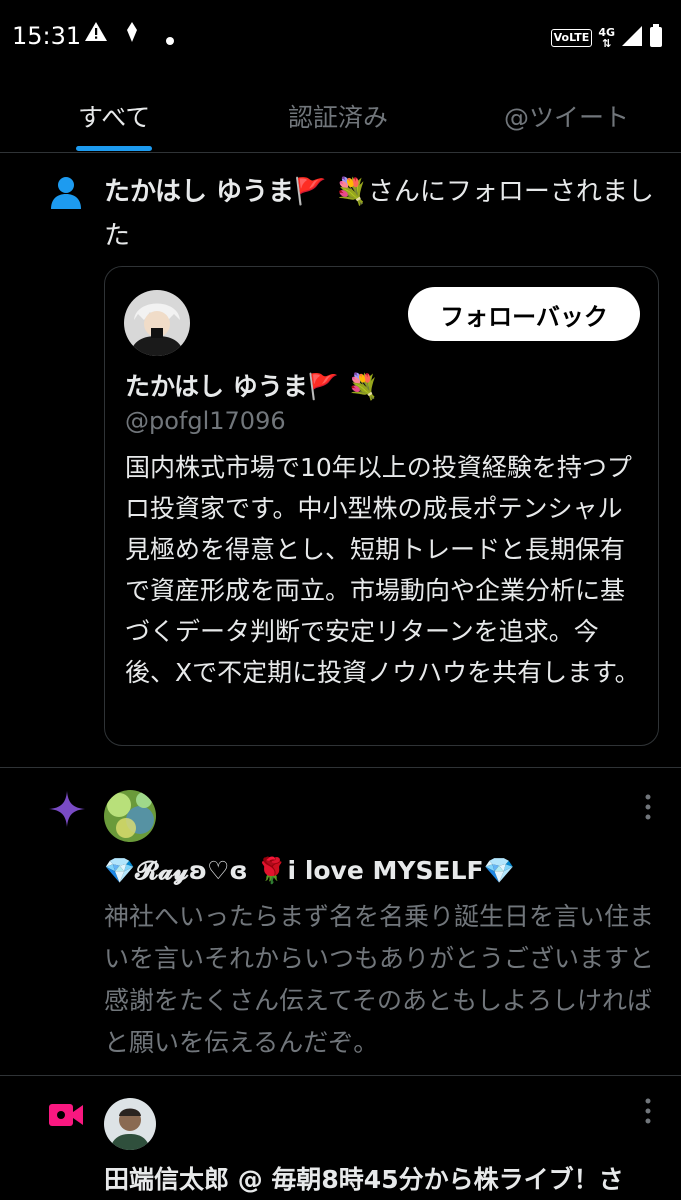  Describe the element at coordinates (66, 1117) in the screenshot. I see `video-icon` at that location.